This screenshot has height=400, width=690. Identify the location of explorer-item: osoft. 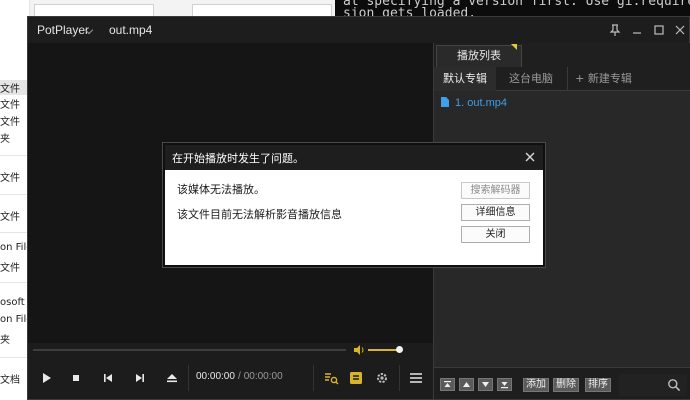
(15, 302).